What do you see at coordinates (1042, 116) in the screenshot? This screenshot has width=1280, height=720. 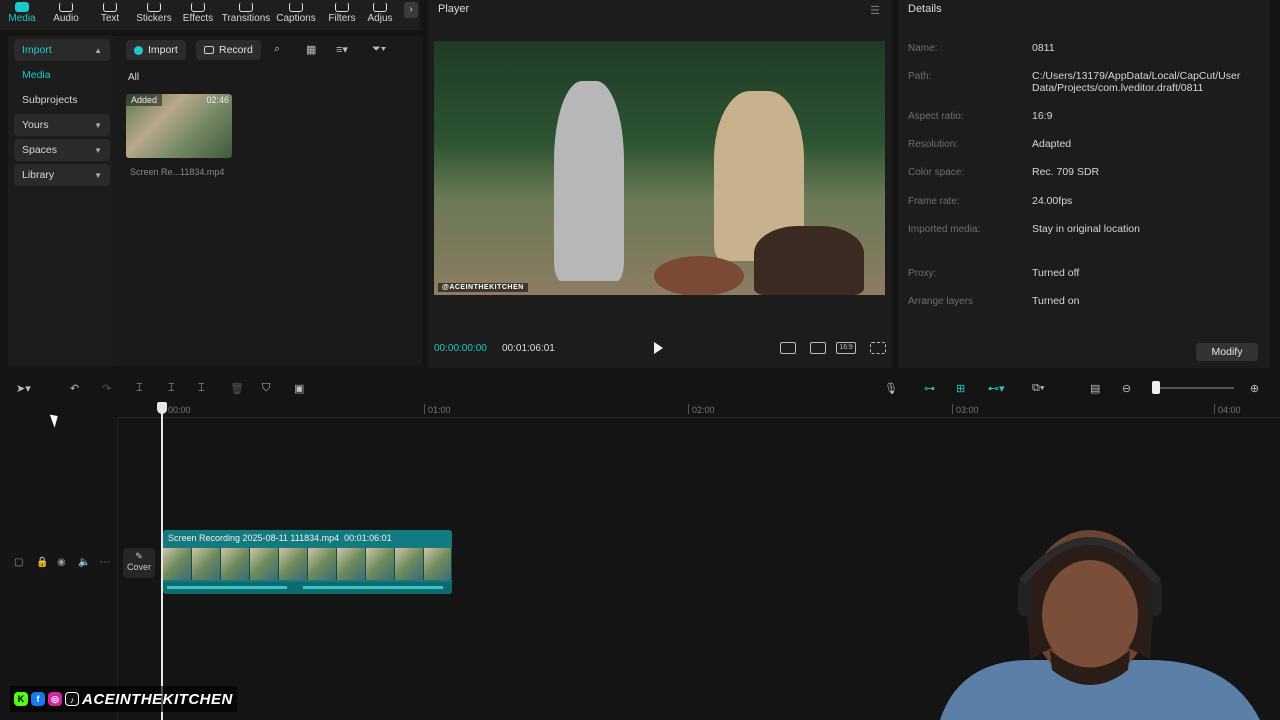 I see `detail-value: 16:9` at bounding box center [1042, 116].